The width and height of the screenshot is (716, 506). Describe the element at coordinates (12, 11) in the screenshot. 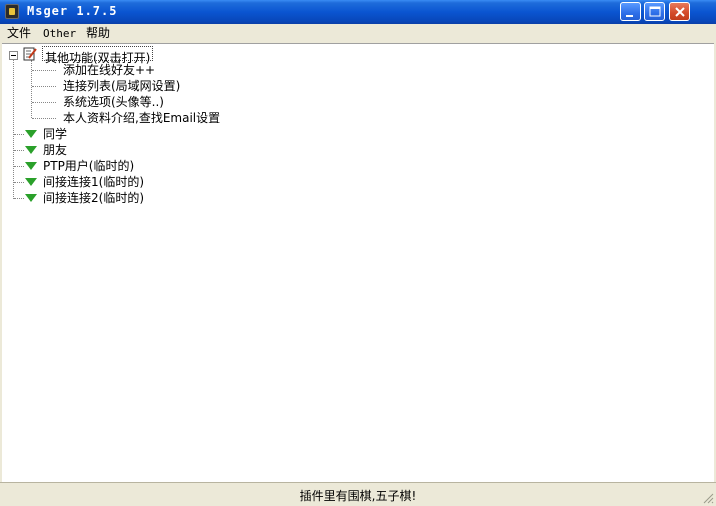

I see `app-icon` at that location.